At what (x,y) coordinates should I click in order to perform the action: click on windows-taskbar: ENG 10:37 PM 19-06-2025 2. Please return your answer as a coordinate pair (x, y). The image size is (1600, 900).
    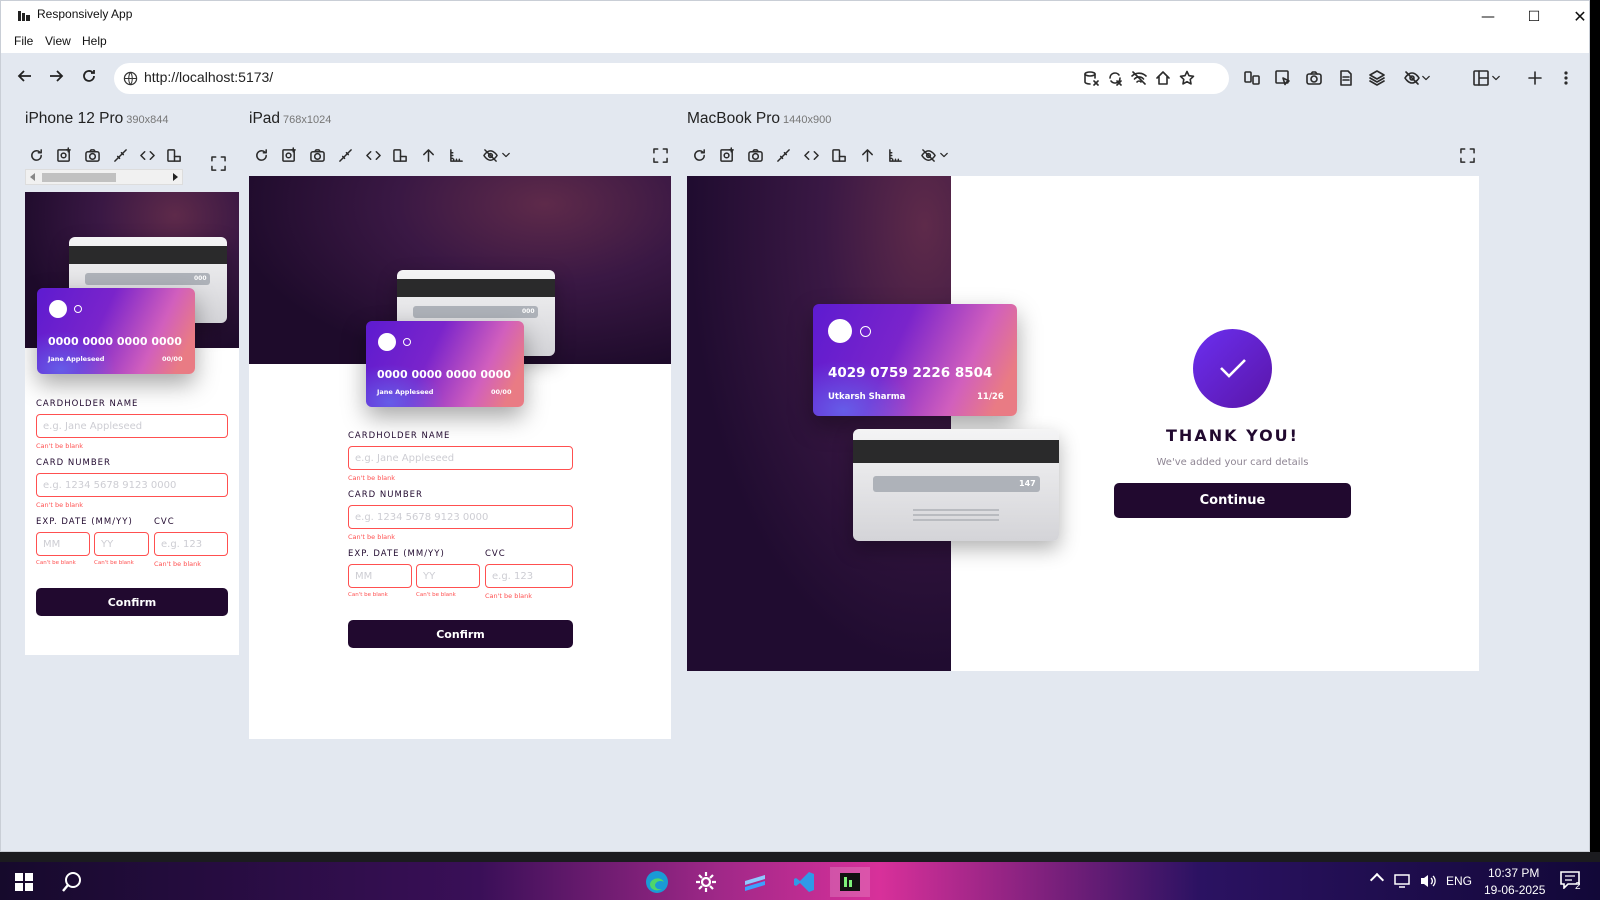
    Looking at the image, I should click on (800, 881).